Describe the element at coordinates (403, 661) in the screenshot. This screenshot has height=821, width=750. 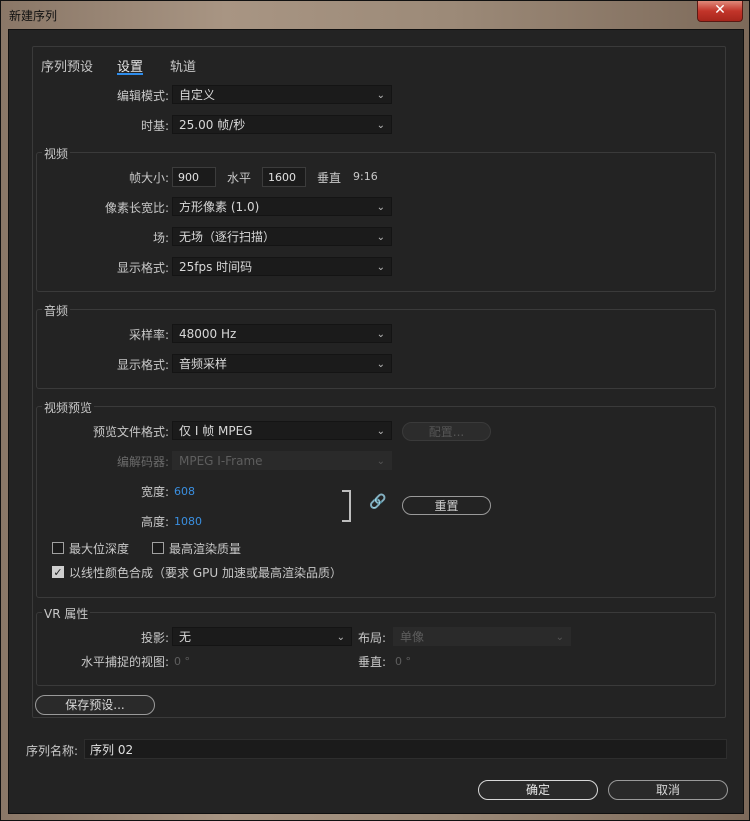
I see `vertical-fov-value: 0 °` at that location.